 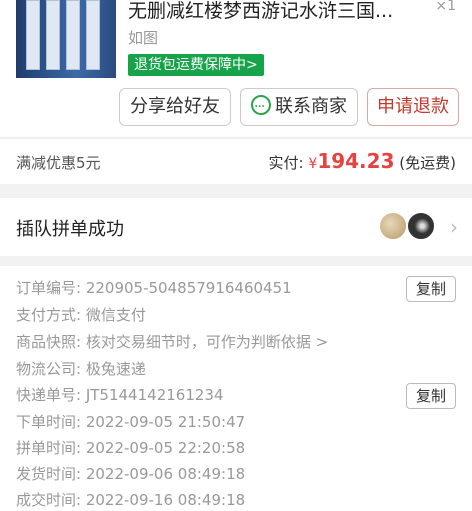 I want to click on discount-text: 满减优惠5元, so click(x=58, y=163).